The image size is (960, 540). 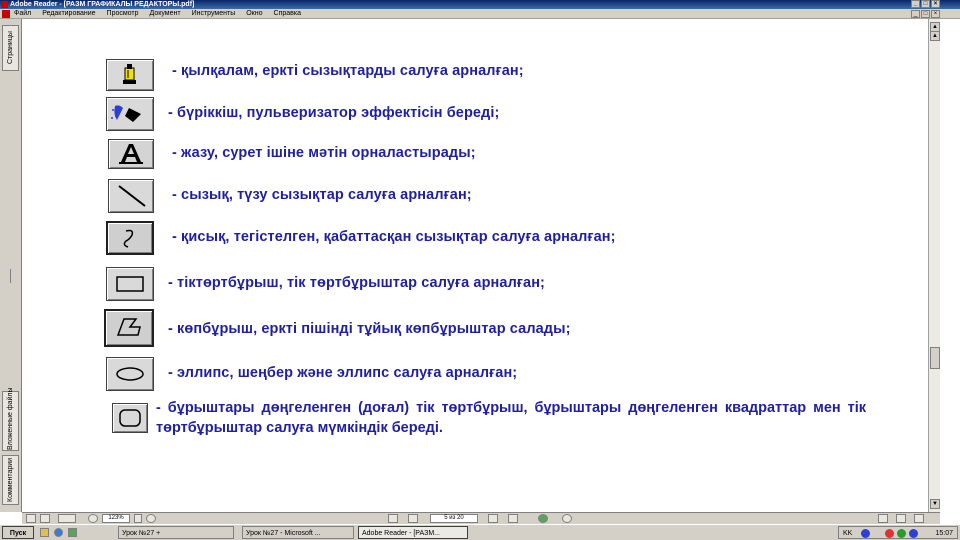 What do you see at coordinates (10, 419) in the screenshot?
I see `tab-attachments: Вложенные файлы` at bounding box center [10, 419].